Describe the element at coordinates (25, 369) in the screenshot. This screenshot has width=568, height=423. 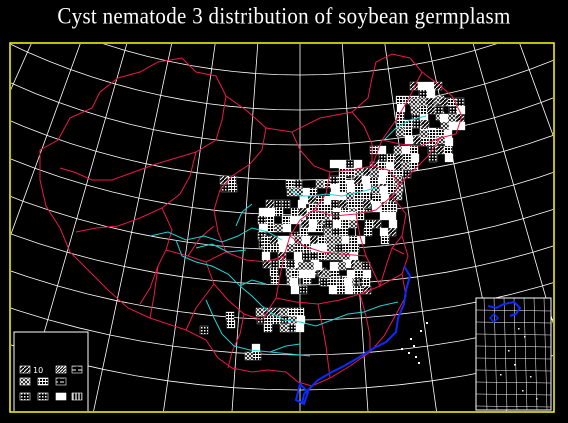
I see `legend-swatch-hatch` at that location.